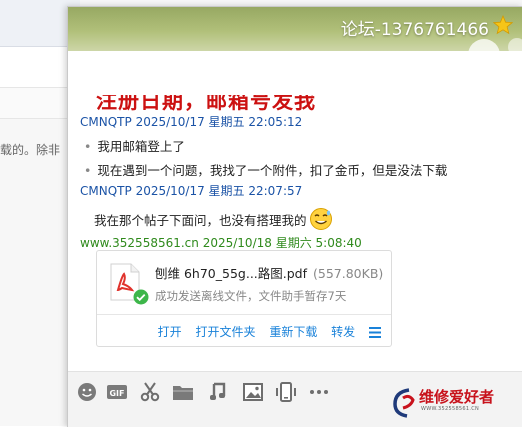 The image size is (522, 427). I want to click on star-icon, so click(503, 25).